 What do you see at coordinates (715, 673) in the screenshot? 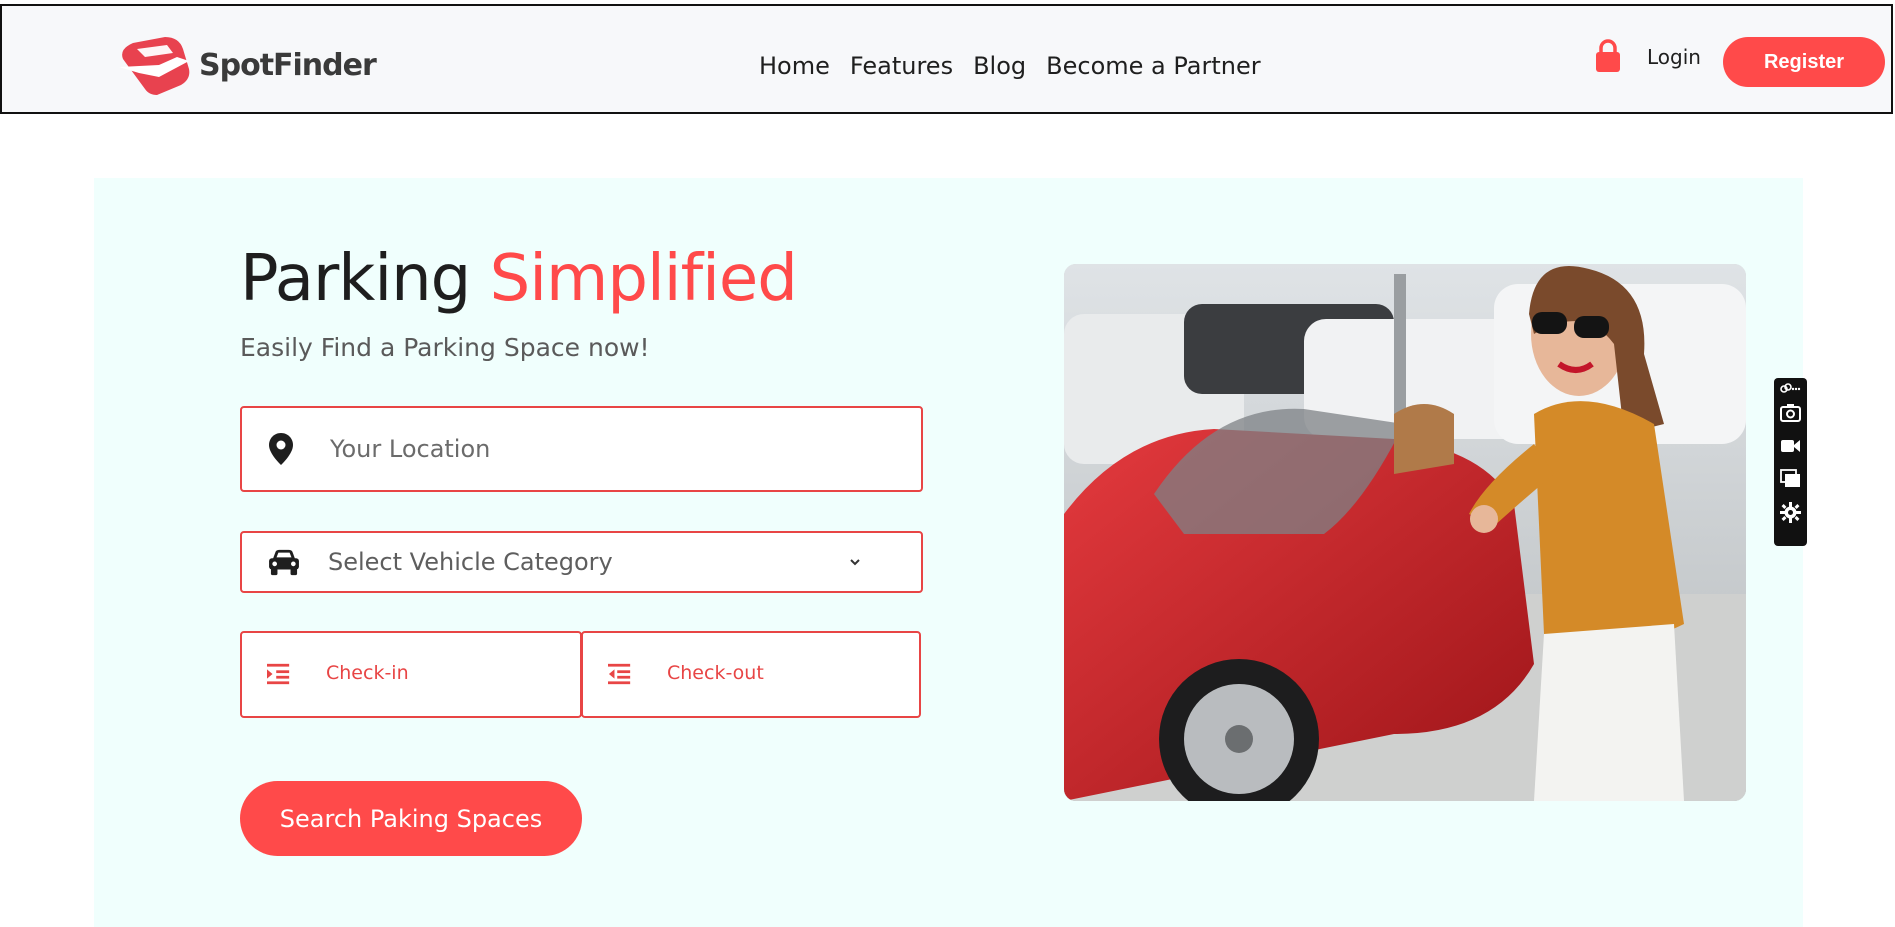
I see `checkout-label: Check-out` at bounding box center [715, 673].